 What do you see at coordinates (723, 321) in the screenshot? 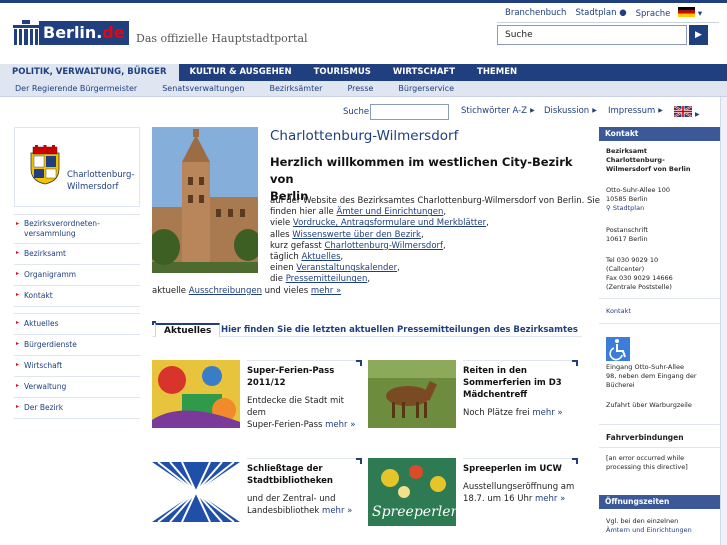
I see `scrollbar` at bounding box center [723, 321].